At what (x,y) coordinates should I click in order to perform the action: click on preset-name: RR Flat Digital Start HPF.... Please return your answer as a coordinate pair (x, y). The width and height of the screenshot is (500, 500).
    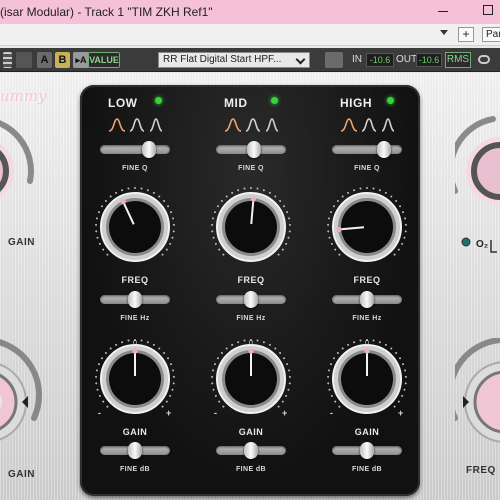
    Looking at the image, I should click on (222, 59).